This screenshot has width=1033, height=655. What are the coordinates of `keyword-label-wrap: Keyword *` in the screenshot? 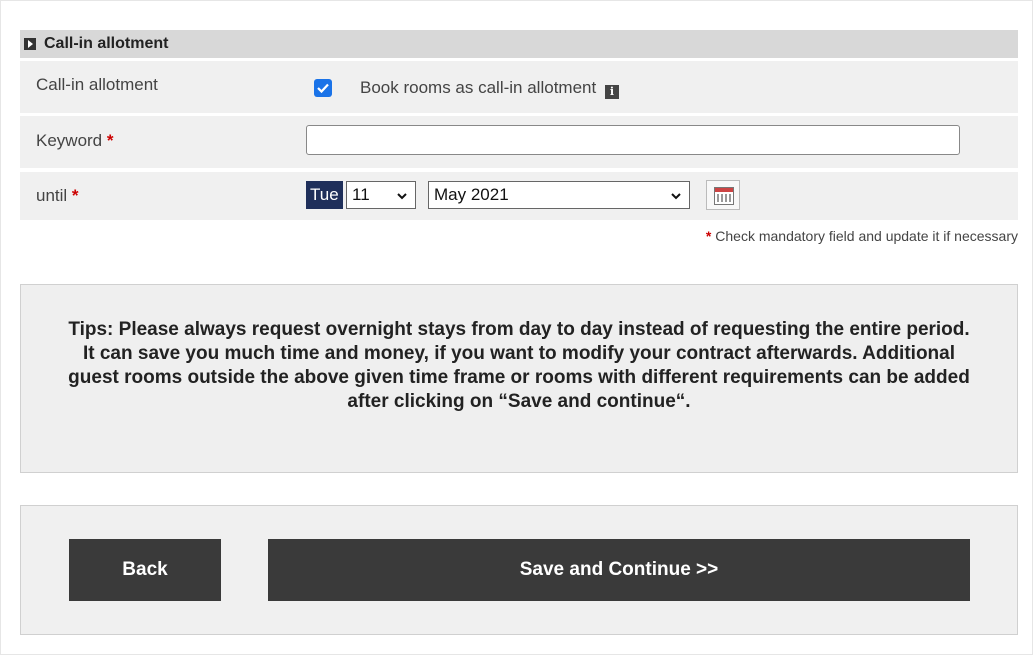 It's located at (75, 141).